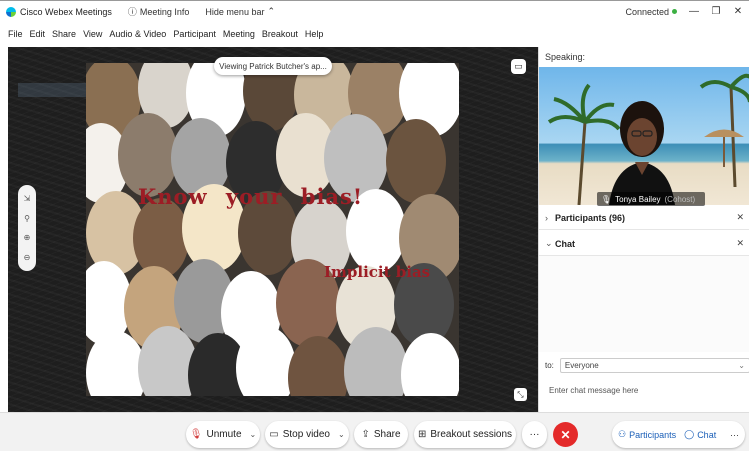 The image size is (749, 451). I want to click on webex-logo-icon, so click(11, 11).